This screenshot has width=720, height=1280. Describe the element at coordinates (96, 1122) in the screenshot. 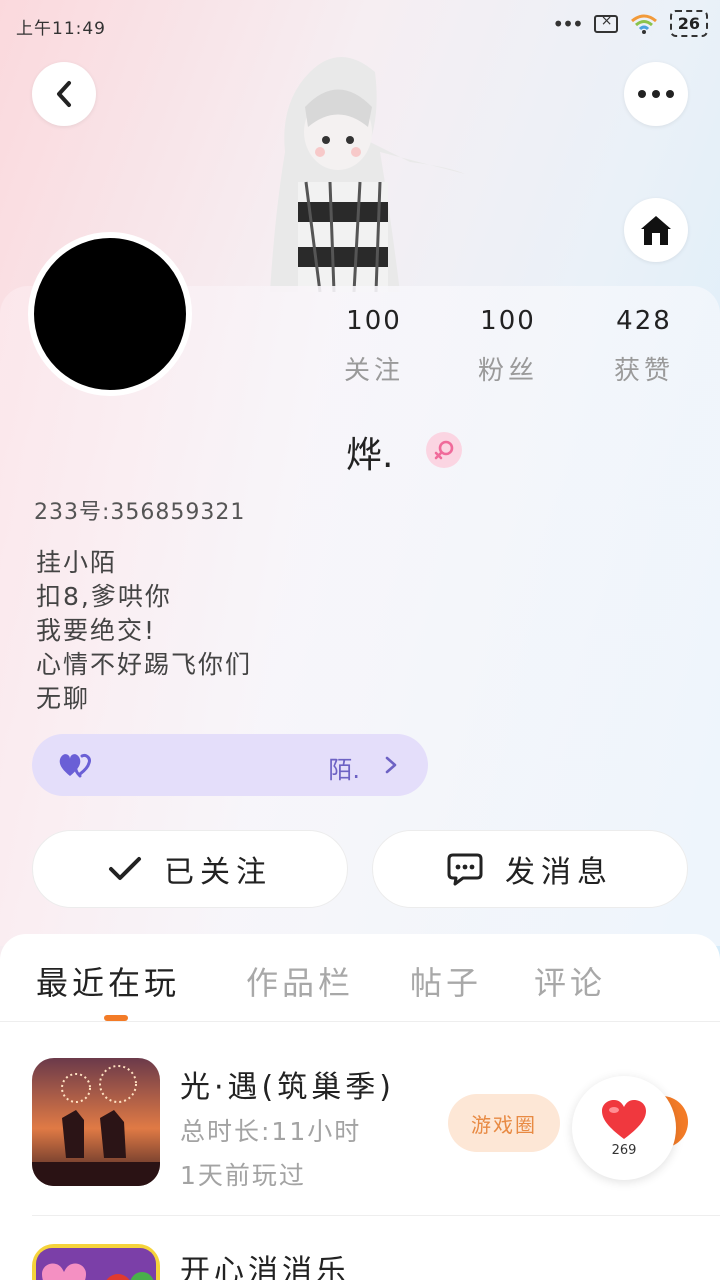

I see `sky-game-icon` at that location.